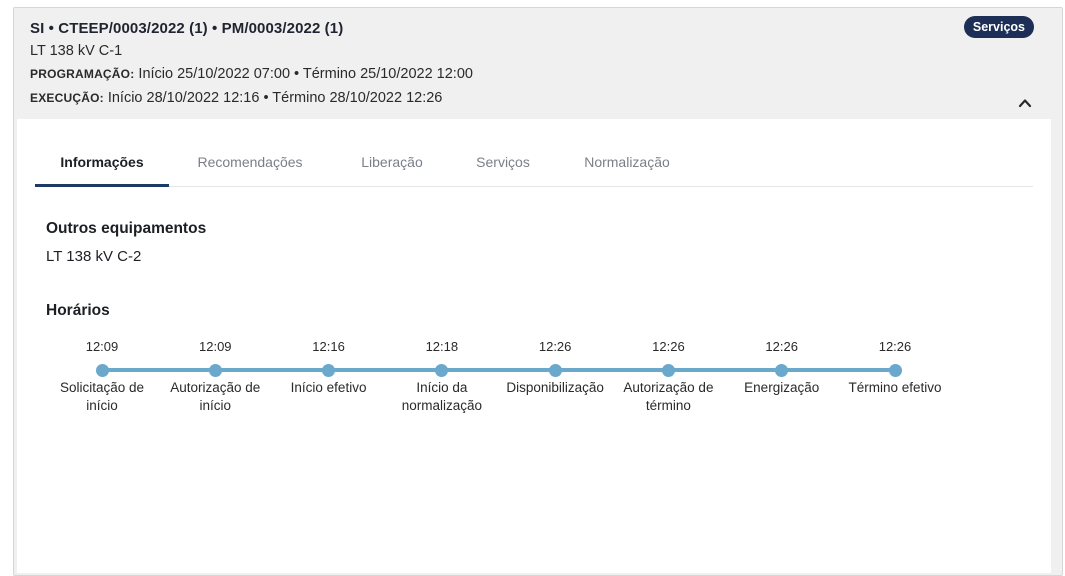 This screenshot has height=576, width=1065. I want to click on timeline-step-time: 12:18, so click(442, 346).